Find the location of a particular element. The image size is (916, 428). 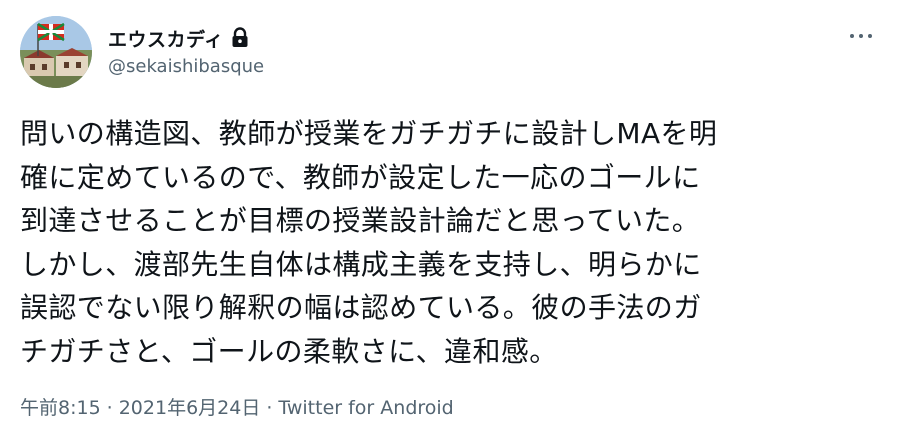

user-info: エウスカディ @sekaishibasque is located at coordinates (186, 50).